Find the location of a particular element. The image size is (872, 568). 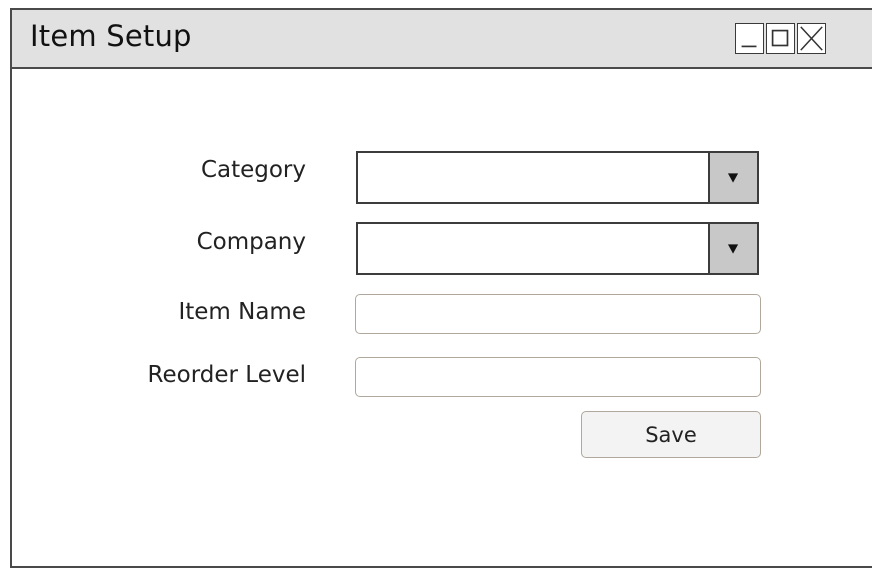

window-title: Item Setup is located at coordinates (111, 36).